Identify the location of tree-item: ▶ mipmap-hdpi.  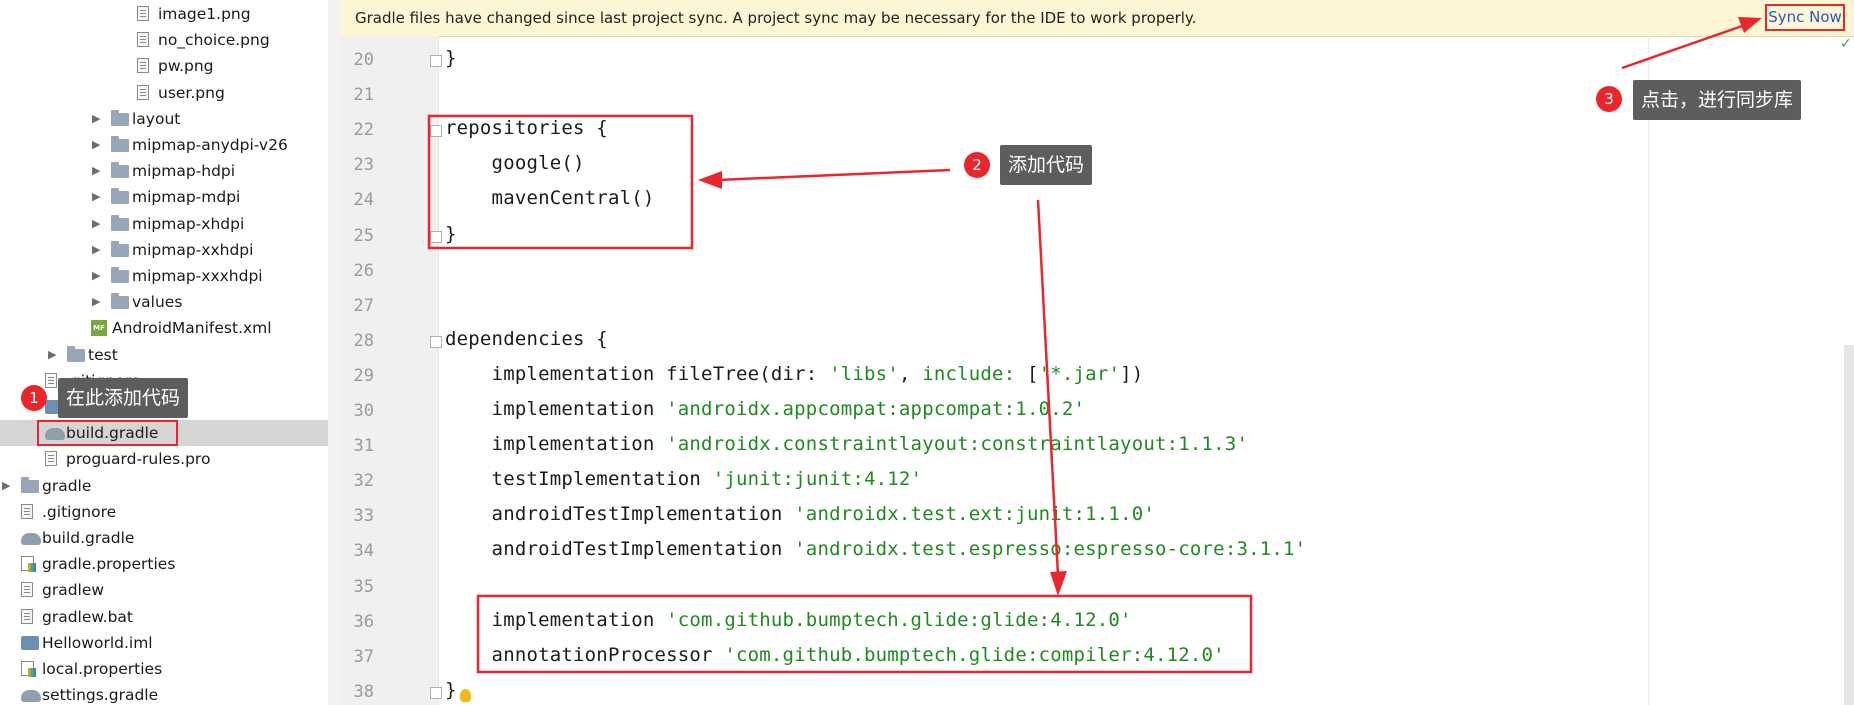
(164, 171).